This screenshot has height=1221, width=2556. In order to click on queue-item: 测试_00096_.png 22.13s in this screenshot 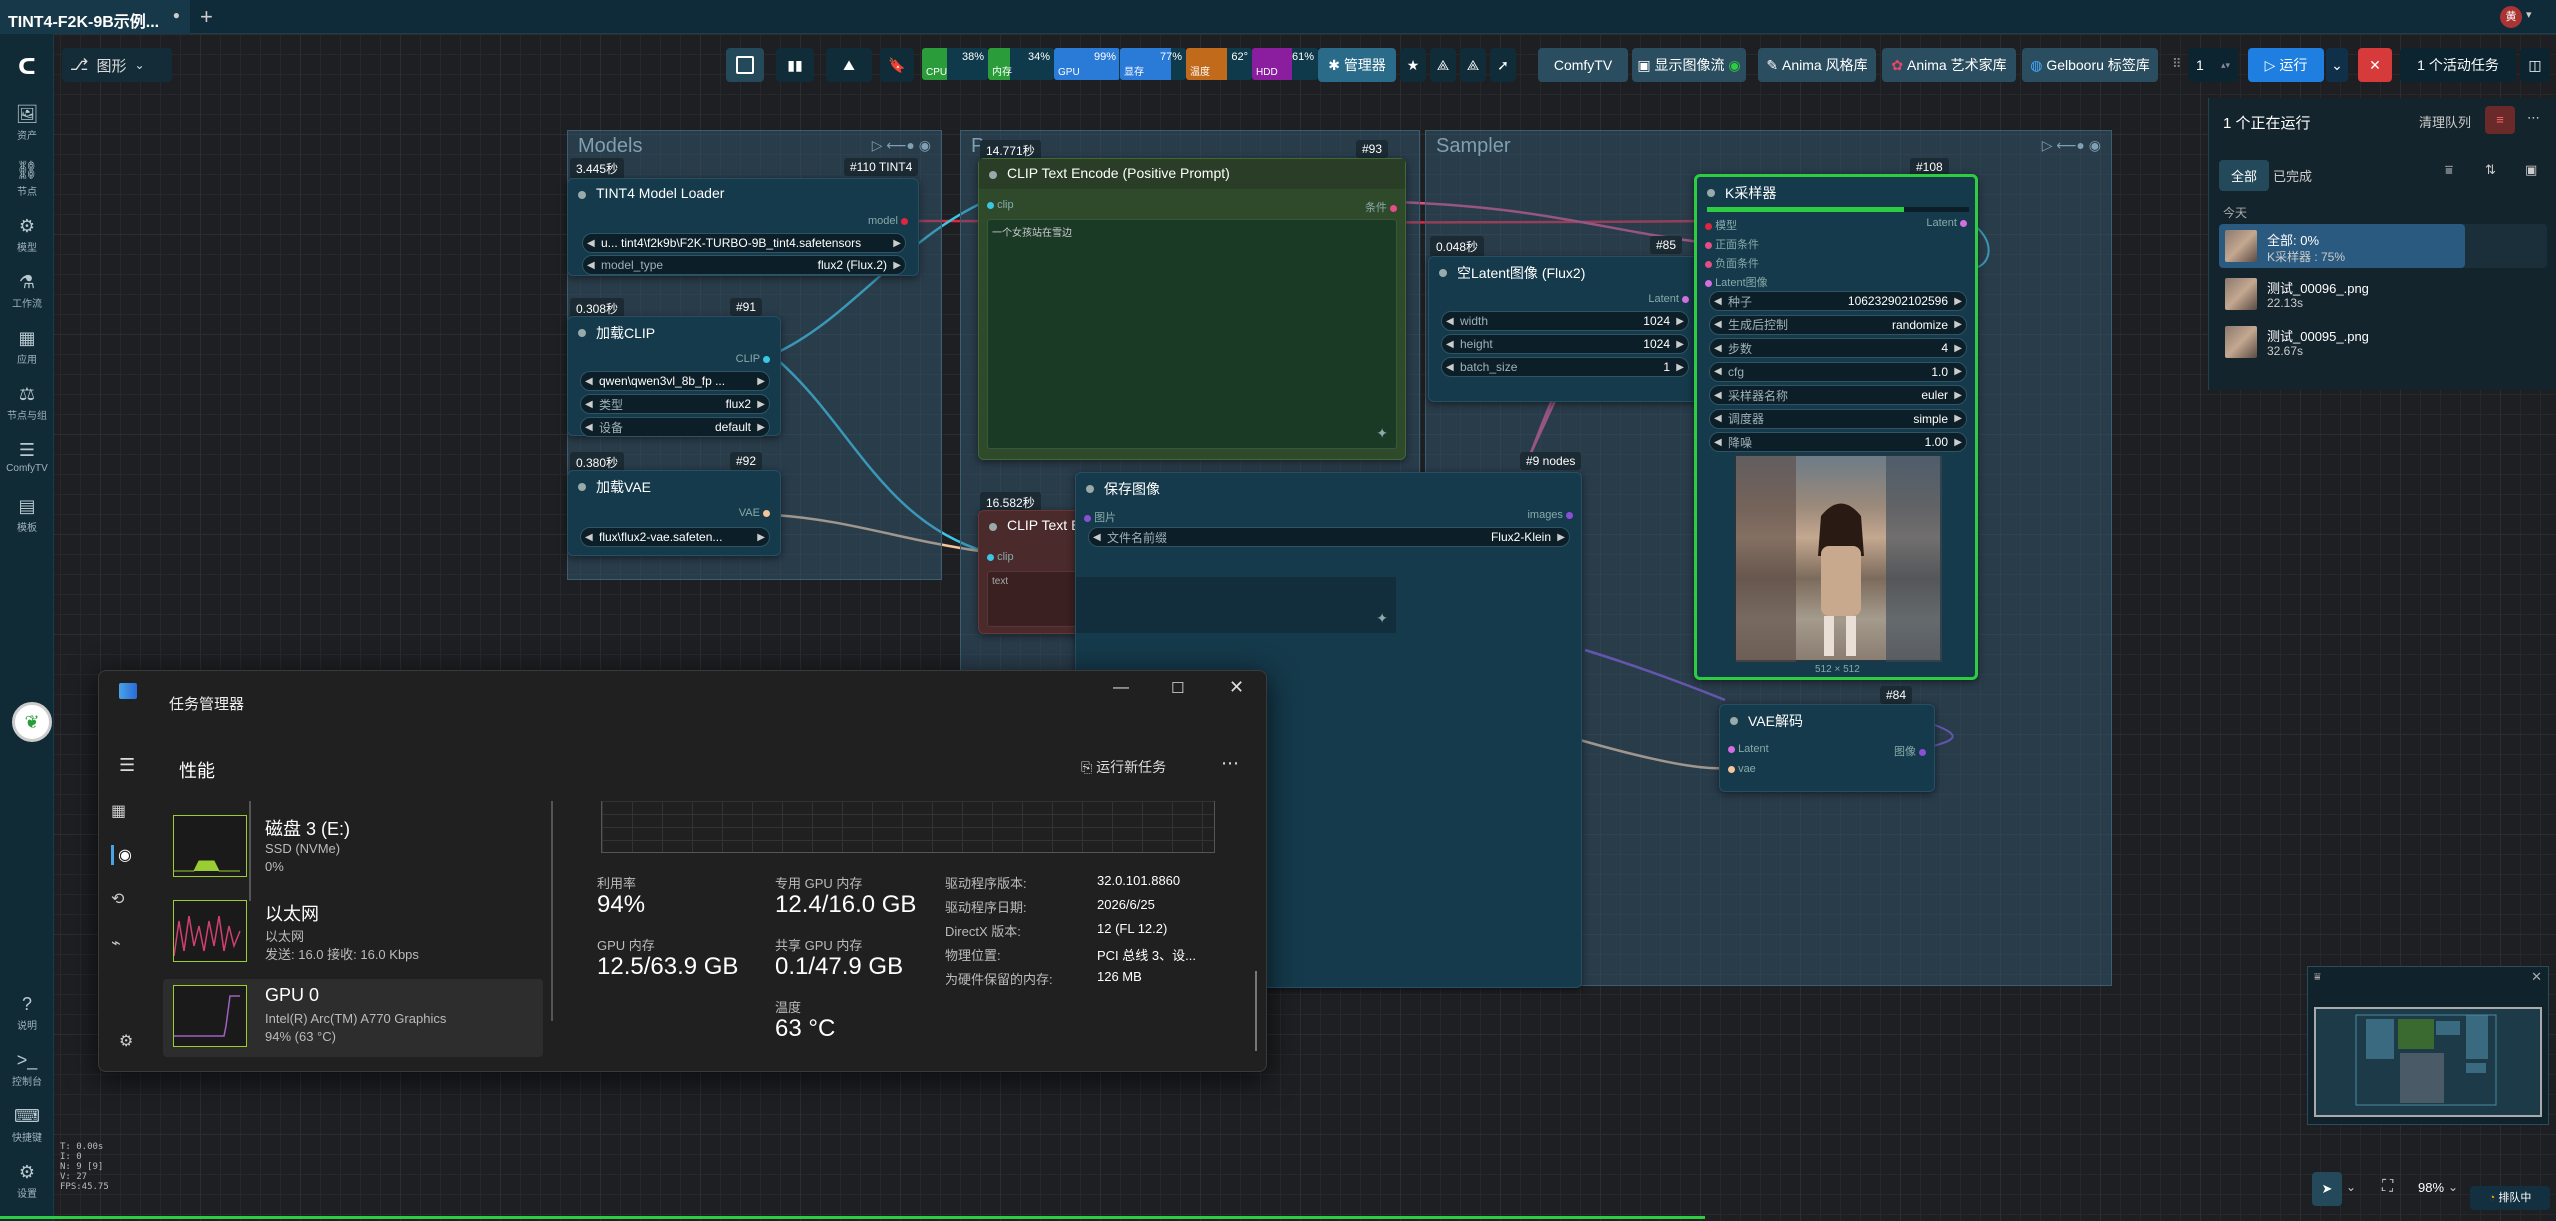, I will do `click(2383, 294)`.